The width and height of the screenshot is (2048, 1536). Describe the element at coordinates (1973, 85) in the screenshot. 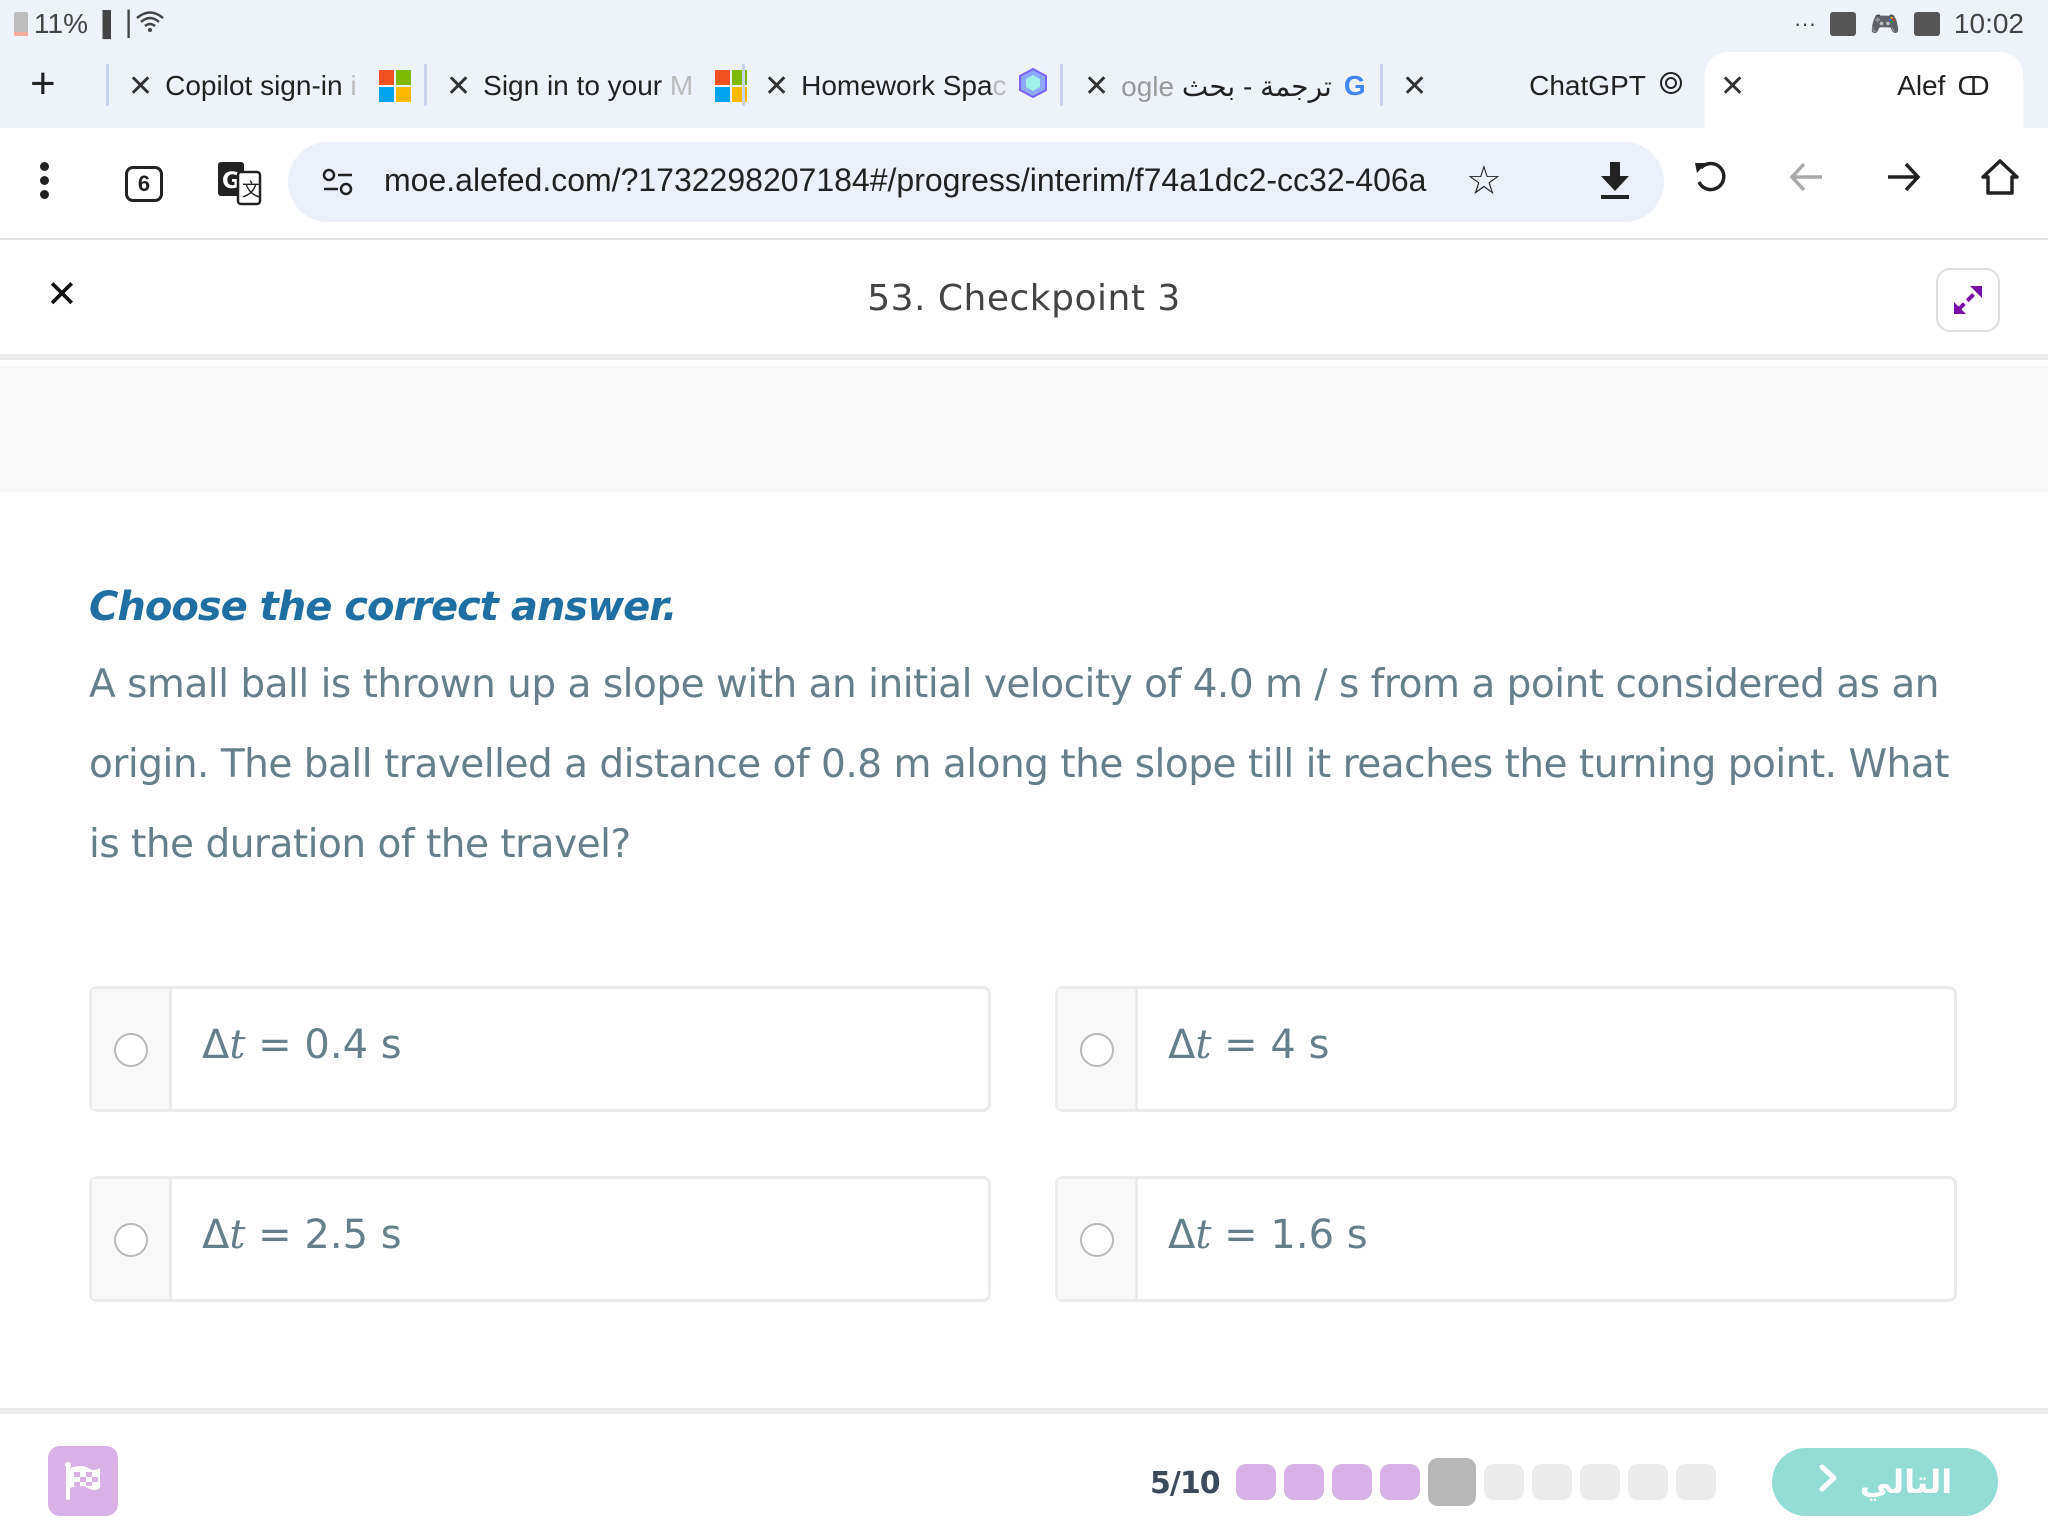

I see `alef-icon: ↀ` at that location.